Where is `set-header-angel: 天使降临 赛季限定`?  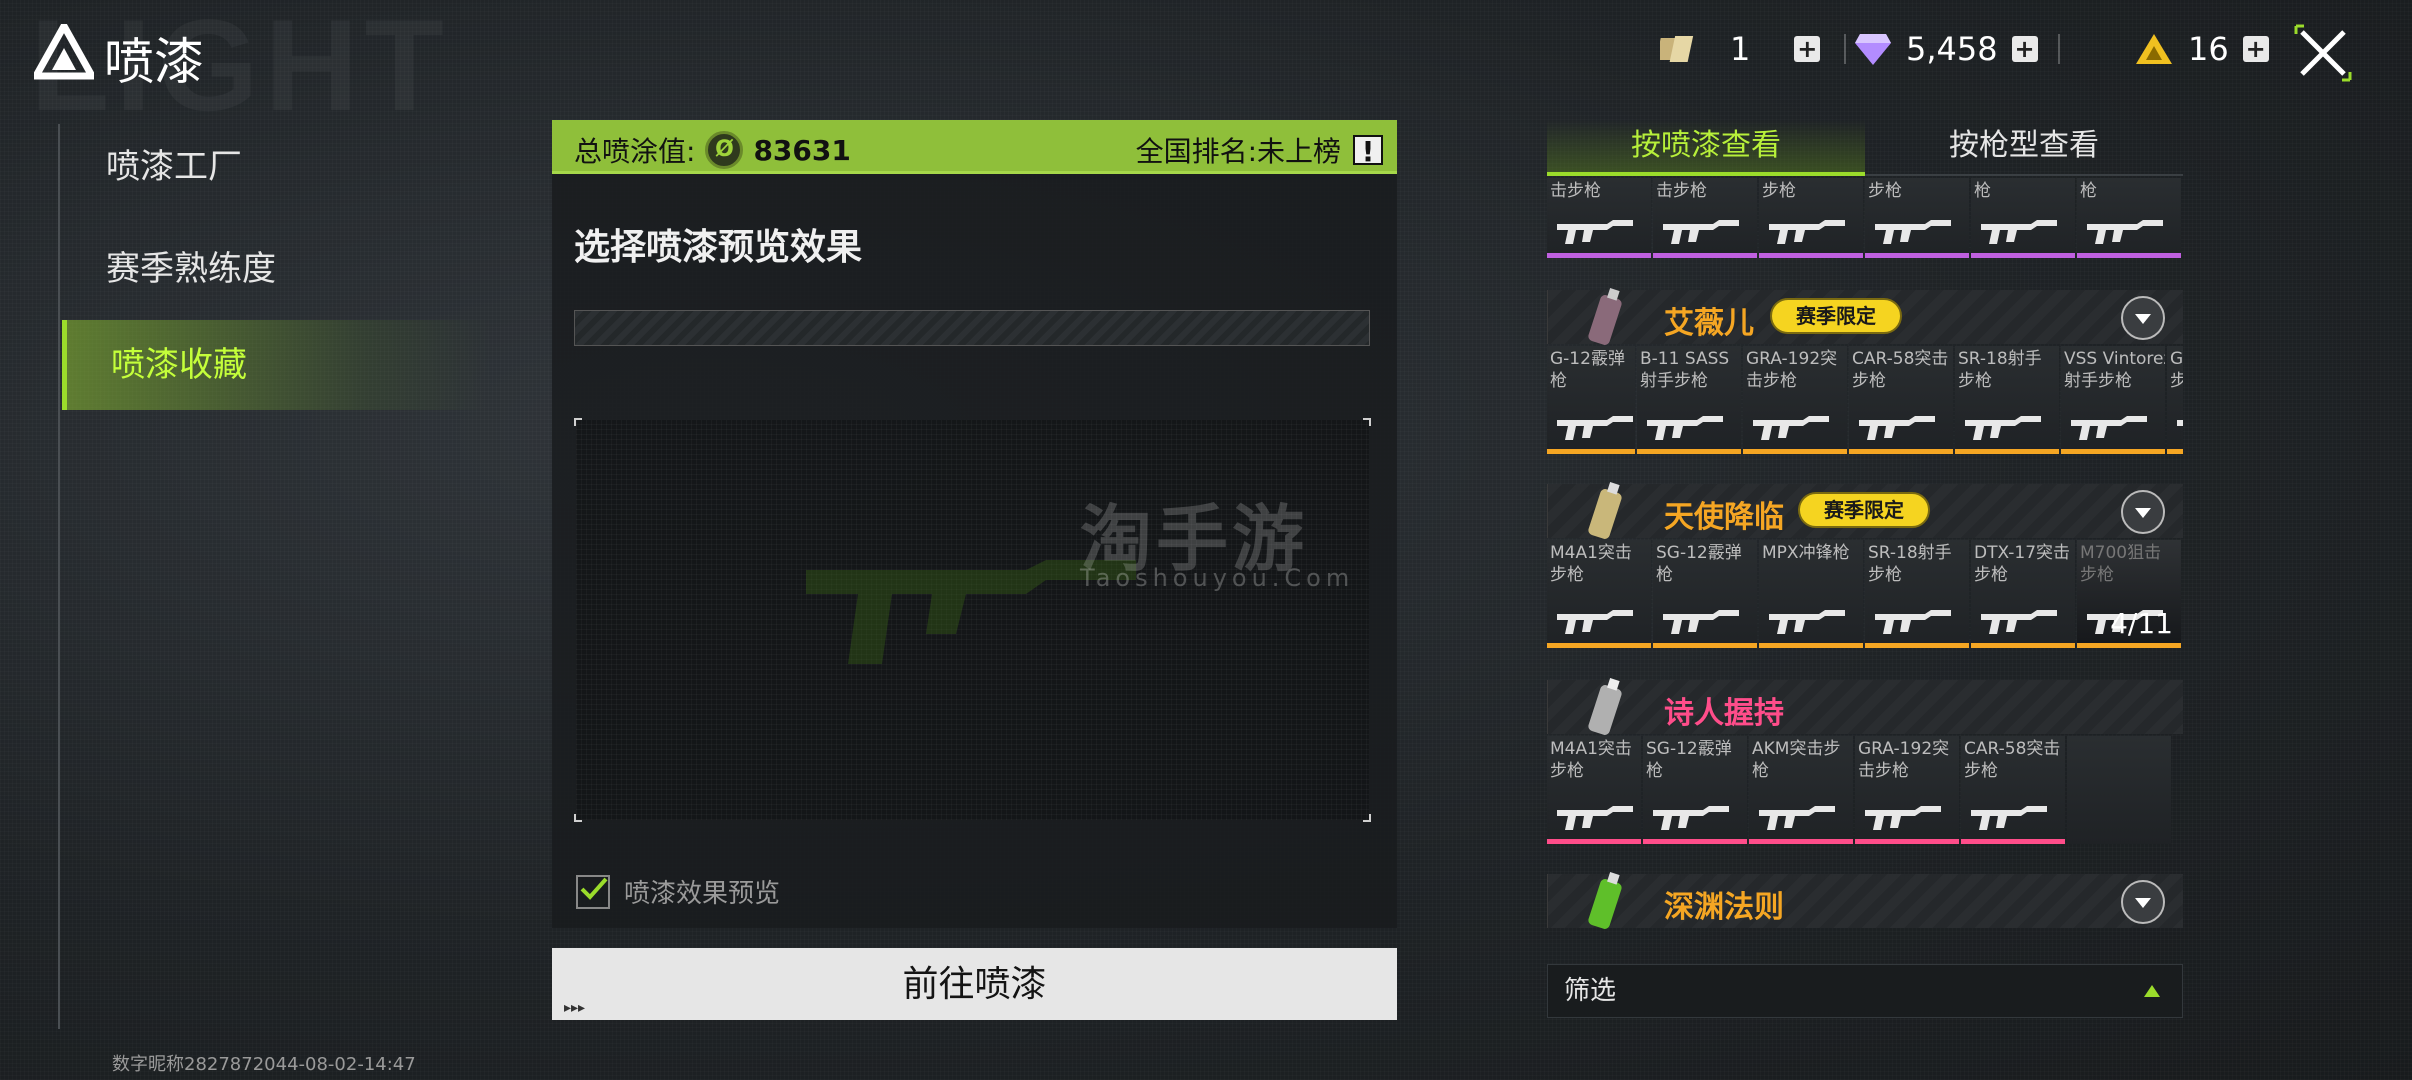 set-header-angel: 天使降临 赛季限定 is located at coordinates (1865, 510).